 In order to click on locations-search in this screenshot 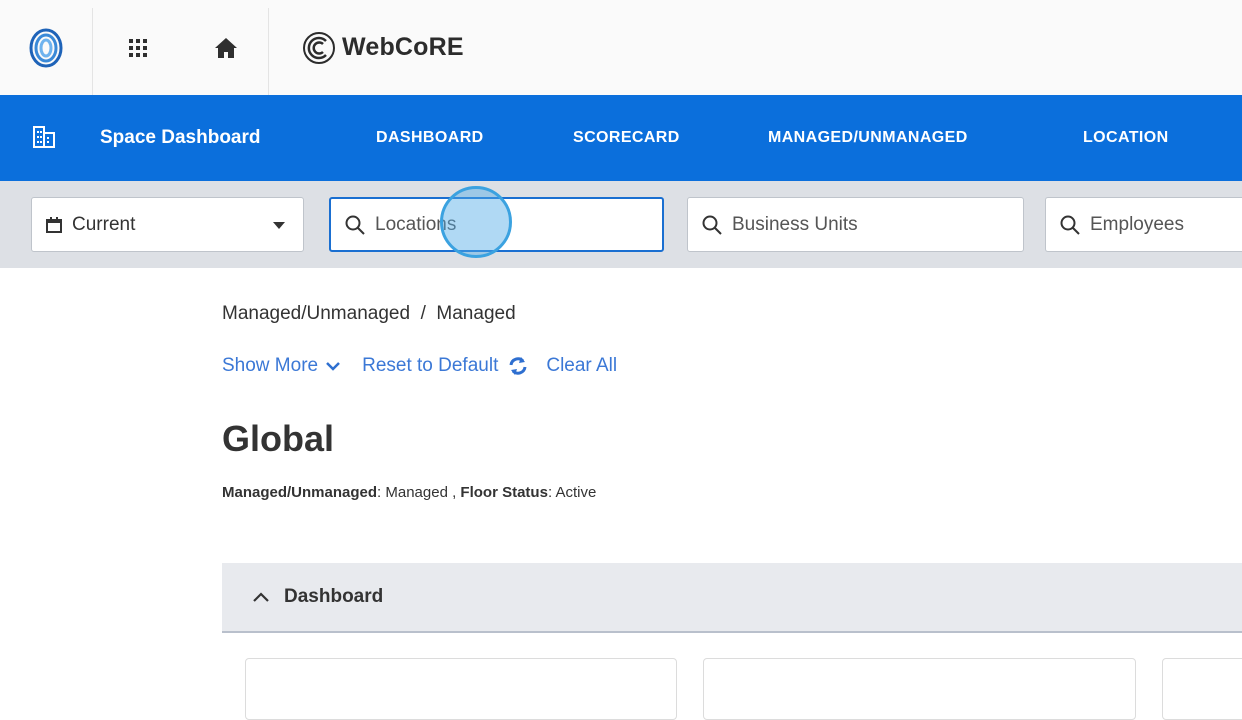, I will do `click(496, 224)`.